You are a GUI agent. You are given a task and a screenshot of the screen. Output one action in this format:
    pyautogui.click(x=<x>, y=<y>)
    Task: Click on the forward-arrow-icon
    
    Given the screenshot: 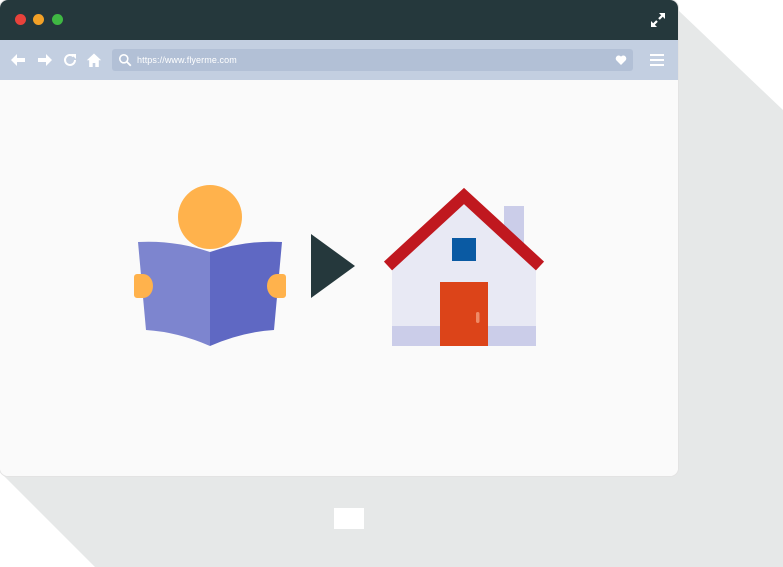 What is the action you would take?
    pyautogui.click(x=45, y=60)
    